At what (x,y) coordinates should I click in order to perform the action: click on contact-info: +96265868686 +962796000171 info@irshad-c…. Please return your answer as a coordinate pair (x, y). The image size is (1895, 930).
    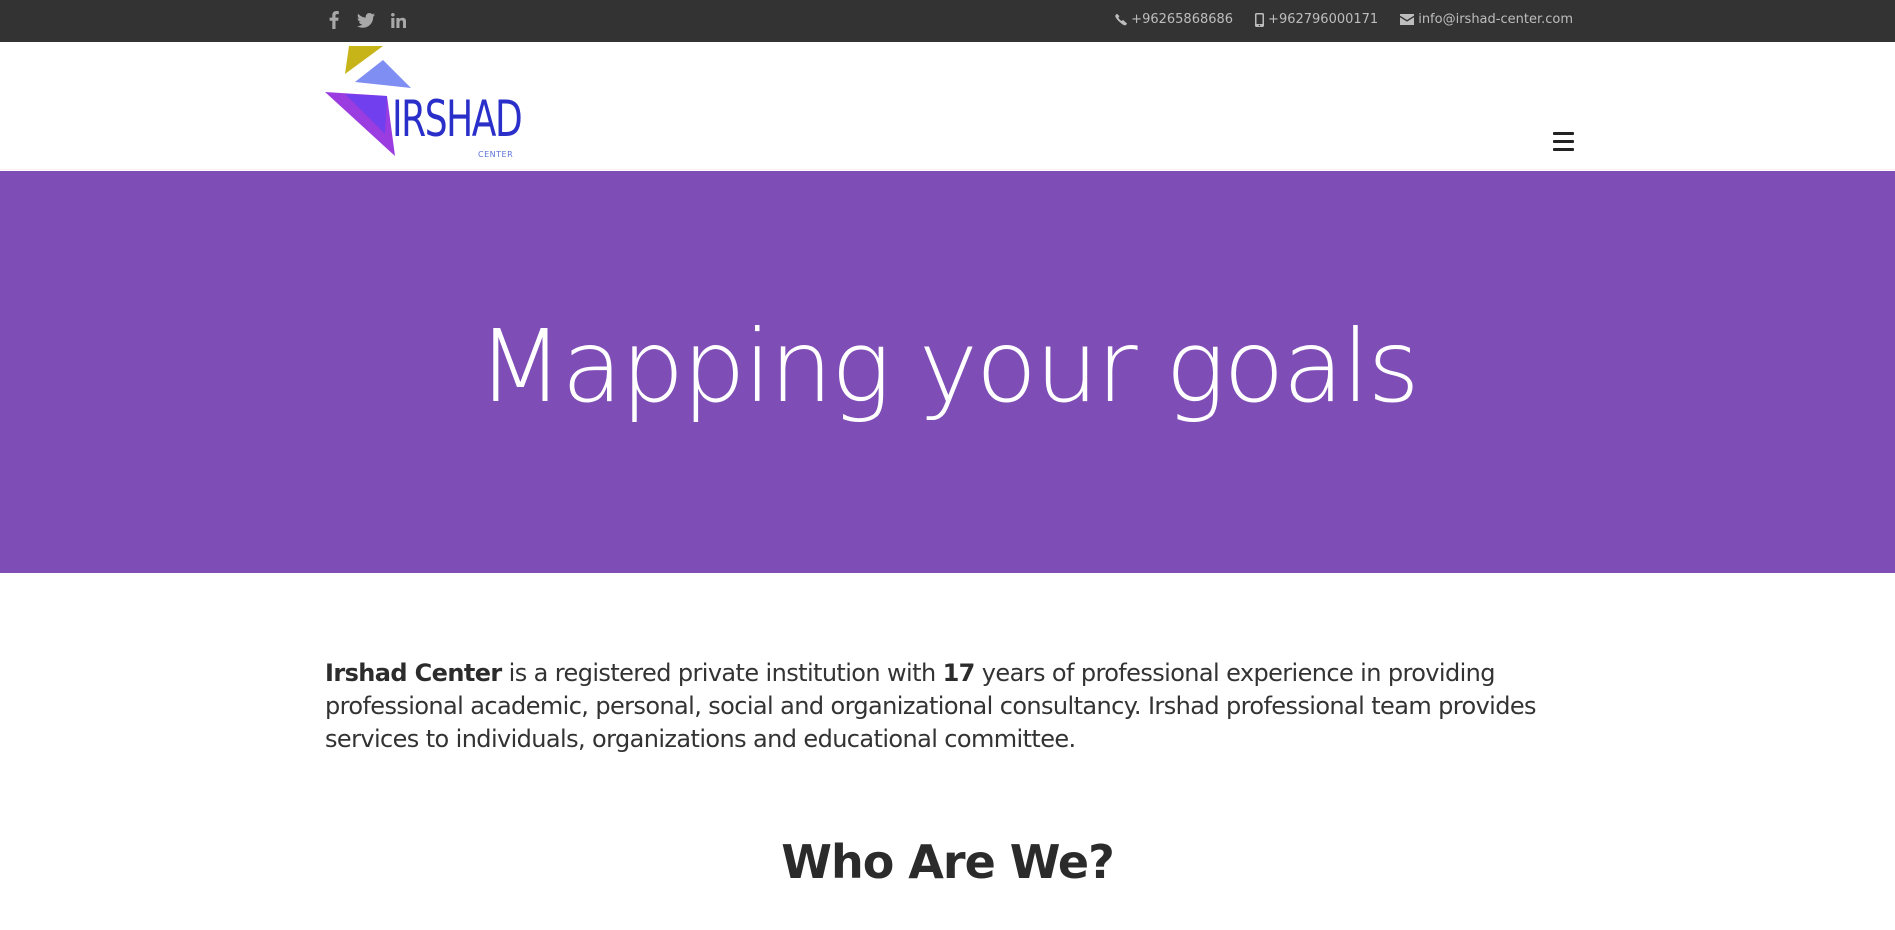
    Looking at the image, I should click on (1344, 19).